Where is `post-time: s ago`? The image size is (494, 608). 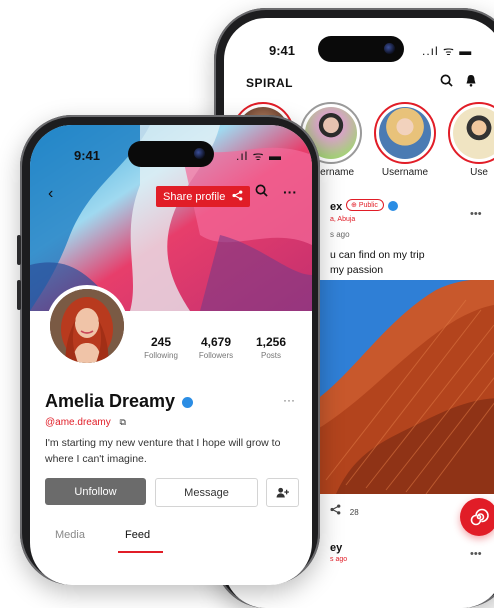 post-time: s ago is located at coordinates (340, 234).